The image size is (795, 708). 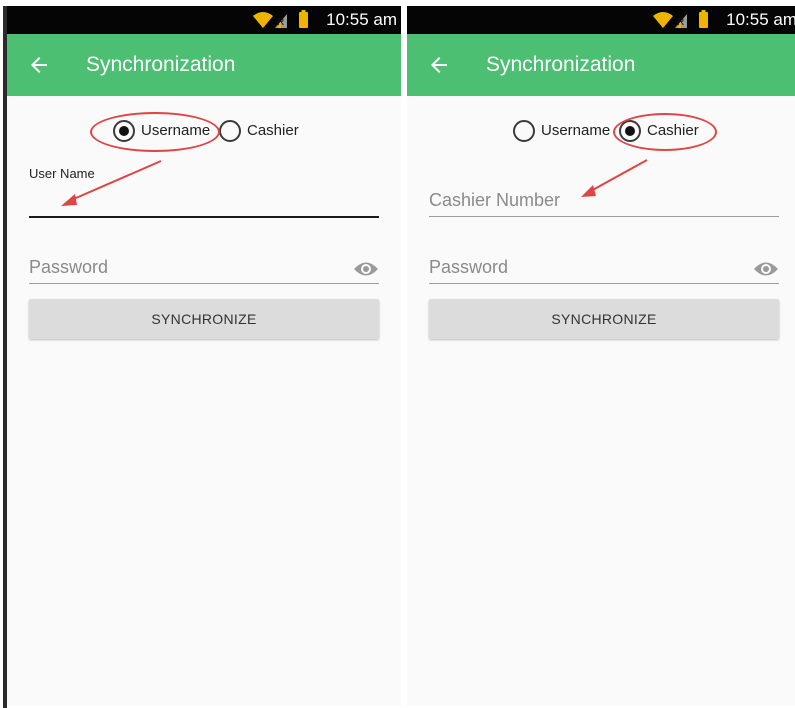 What do you see at coordinates (604, 216) in the screenshot?
I see `cashier-number-underline` at bounding box center [604, 216].